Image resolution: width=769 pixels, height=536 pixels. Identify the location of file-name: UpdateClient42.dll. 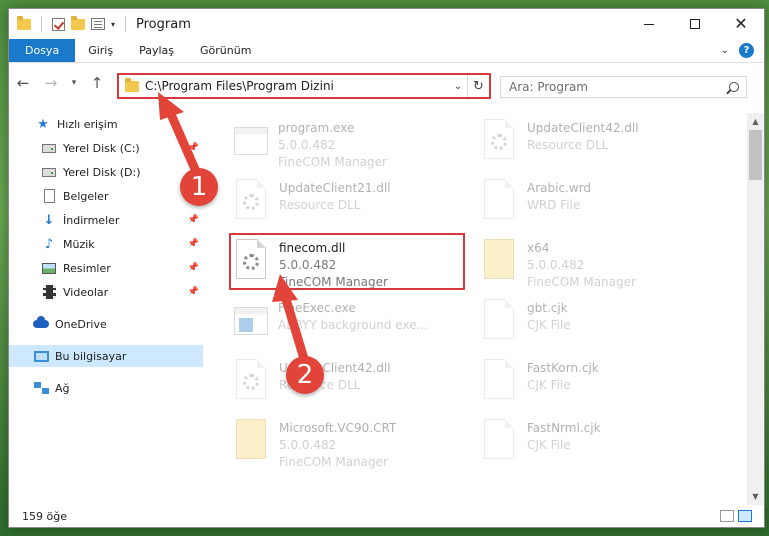
(583, 128).